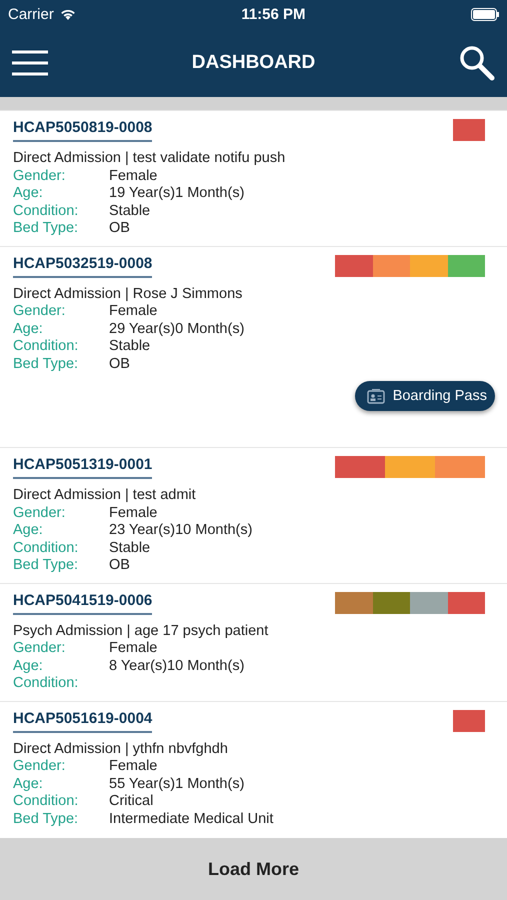 This screenshot has height=900, width=507. Describe the element at coordinates (180, 531) in the screenshot. I see `field-value: 23 Year(s)10 Month(s)` at that location.